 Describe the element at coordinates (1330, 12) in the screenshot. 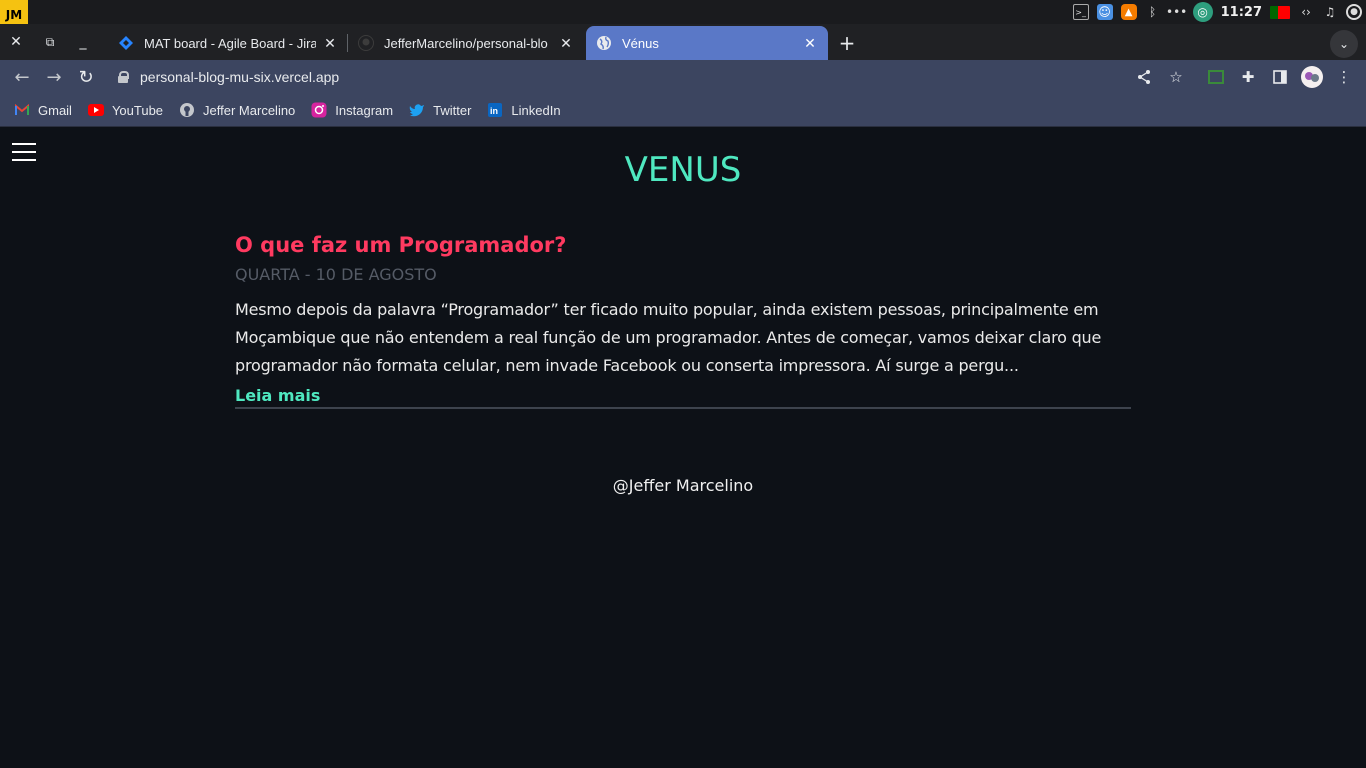

I see `music-icon: ♫` at that location.